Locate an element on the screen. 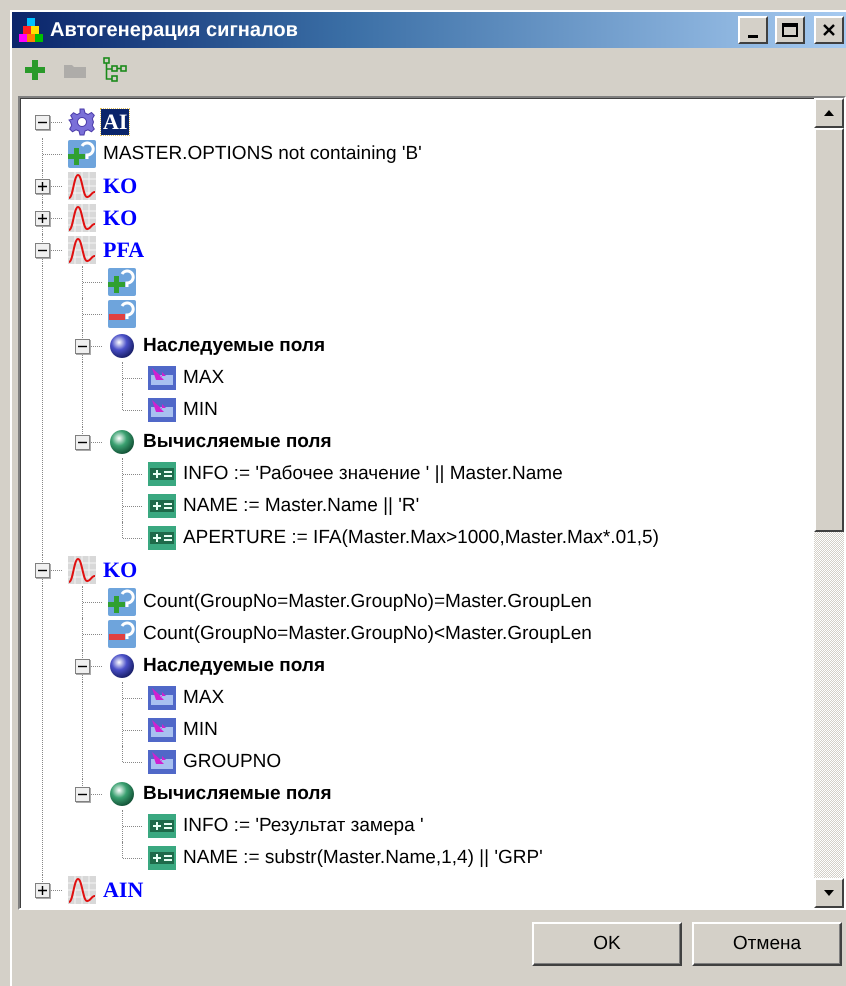  scrollbar-thumb is located at coordinates (829, 330).